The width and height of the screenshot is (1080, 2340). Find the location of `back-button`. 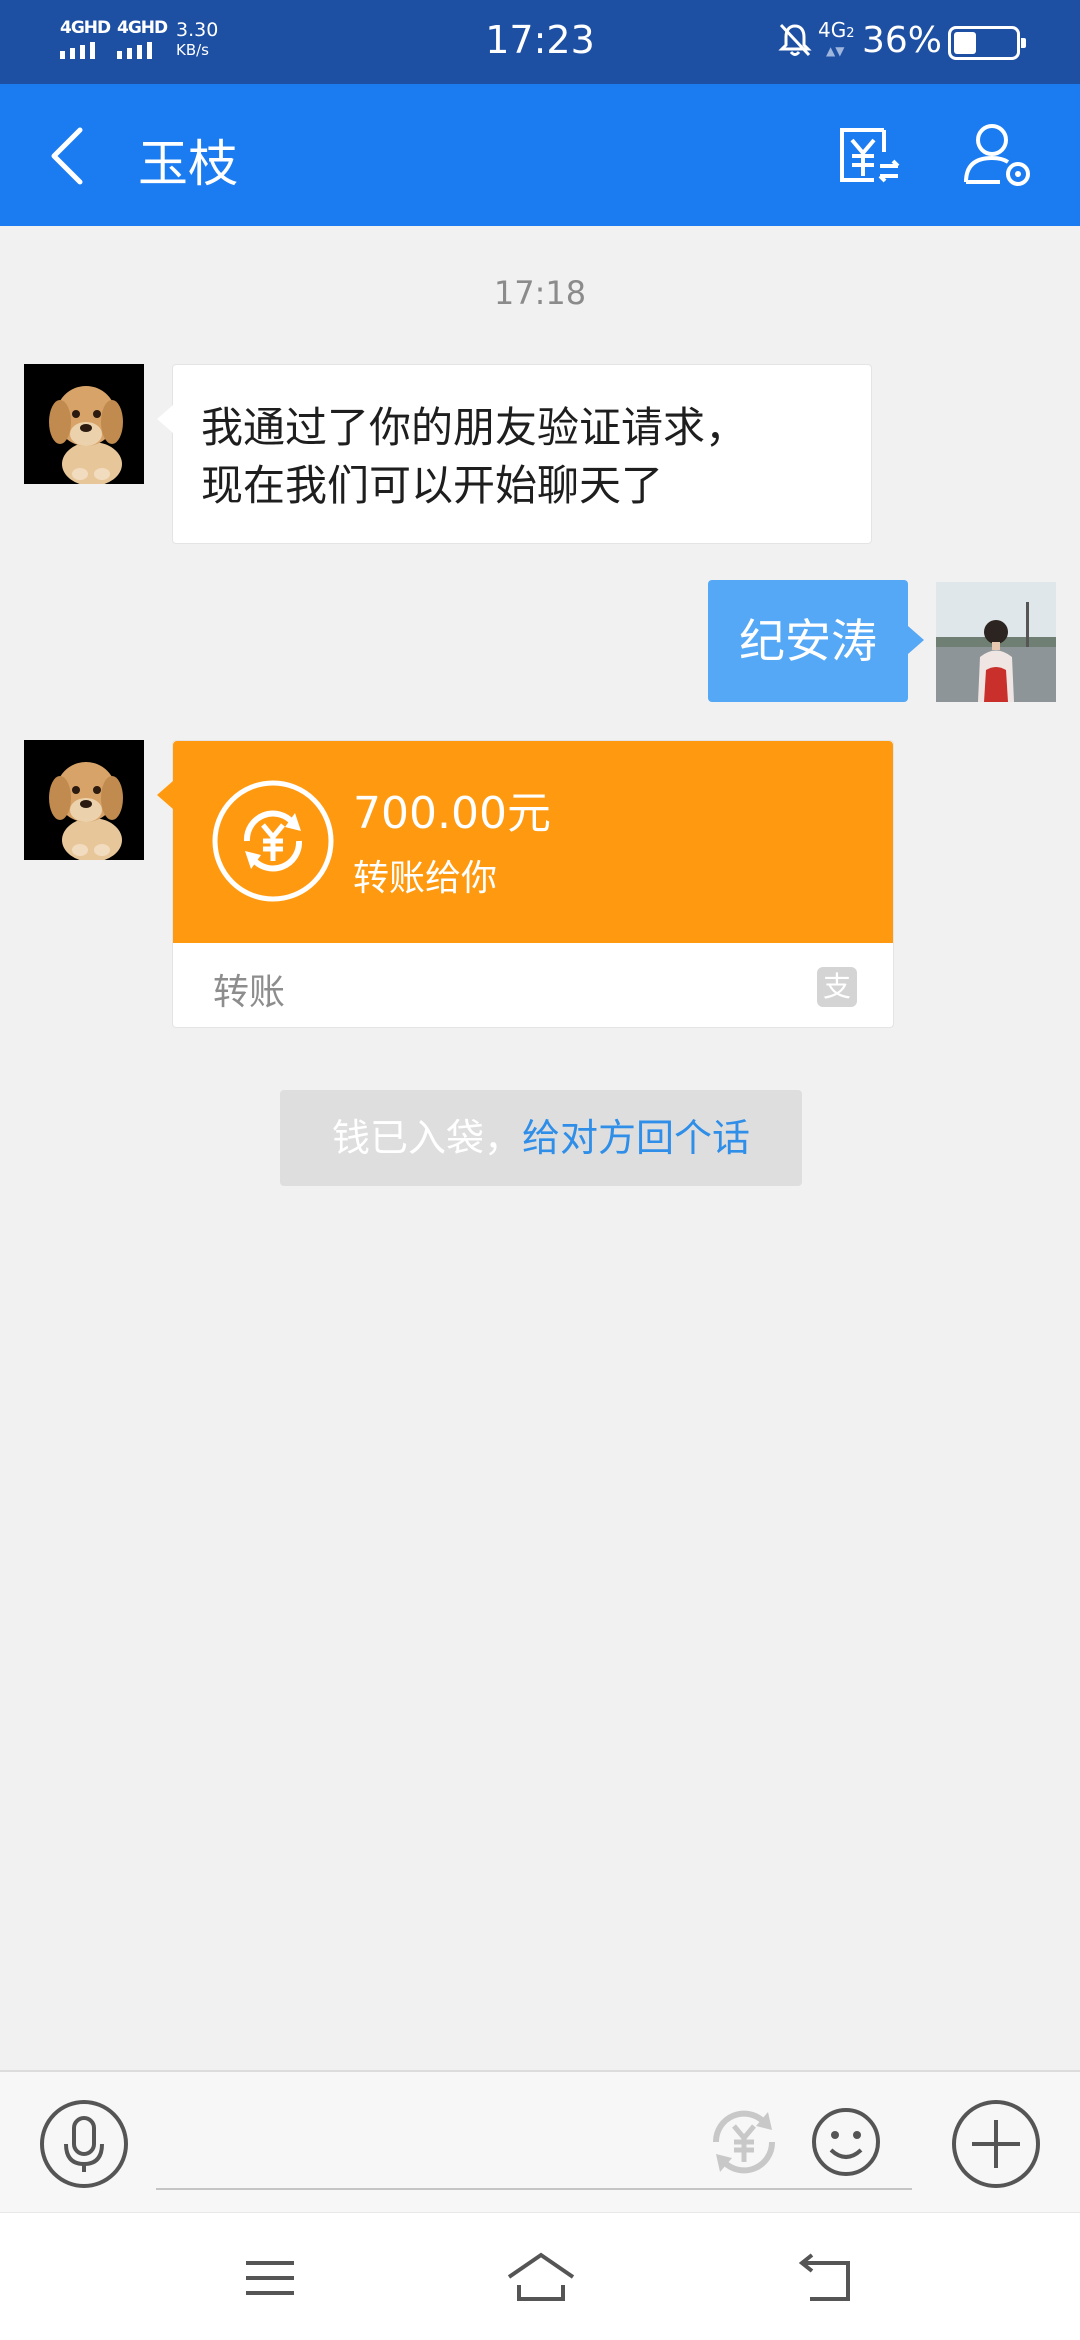

back-button is located at coordinates (70, 156).